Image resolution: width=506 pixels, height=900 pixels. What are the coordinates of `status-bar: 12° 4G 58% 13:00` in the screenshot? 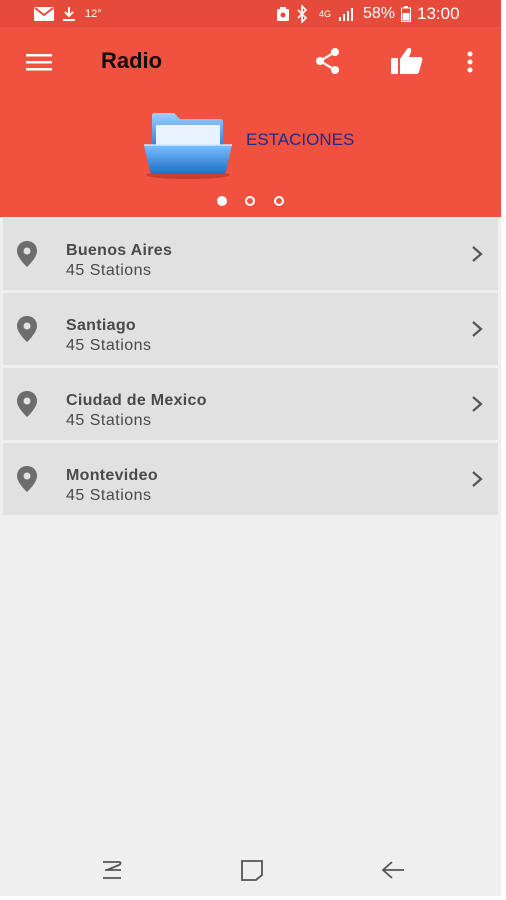 It's located at (250, 13).